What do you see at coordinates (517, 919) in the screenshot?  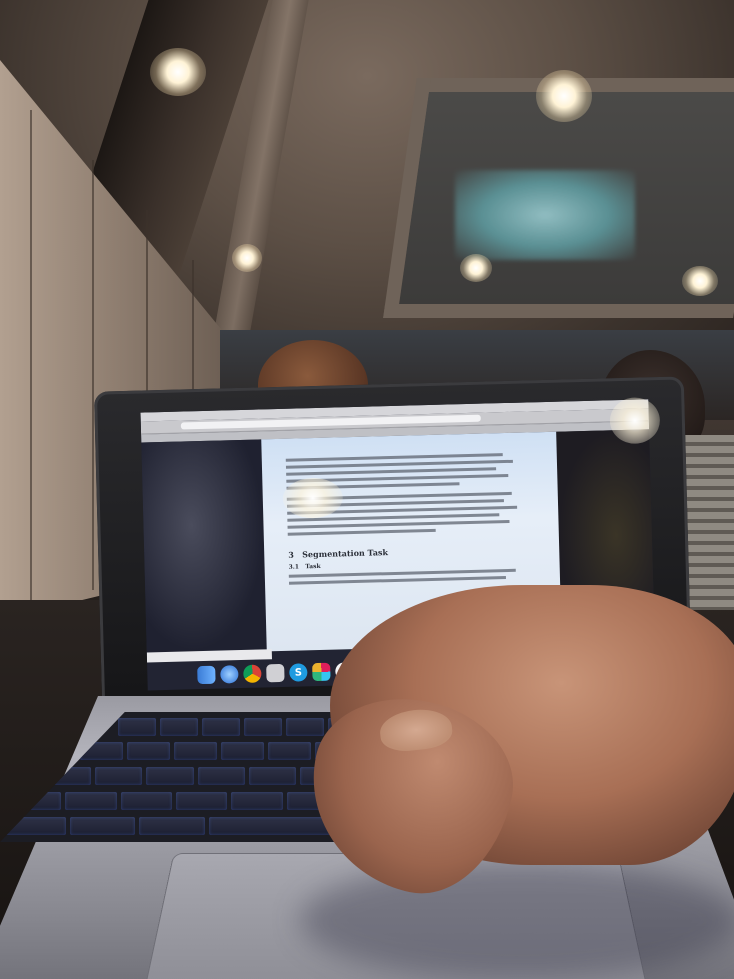 I see `hand-shadow` at bounding box center [517, 919].